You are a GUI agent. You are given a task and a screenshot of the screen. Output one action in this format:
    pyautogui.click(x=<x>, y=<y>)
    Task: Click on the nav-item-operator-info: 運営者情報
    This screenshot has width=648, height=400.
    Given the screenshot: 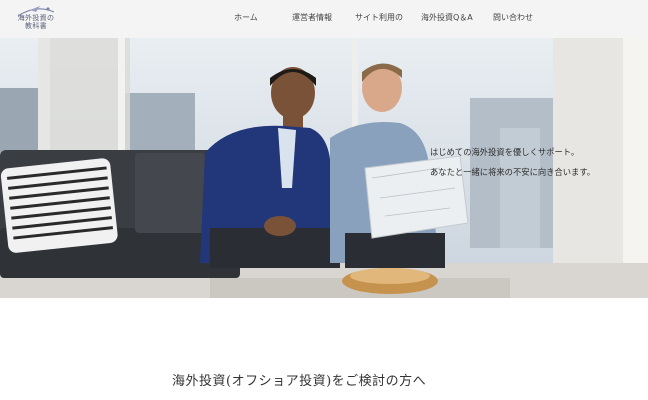 What is the action you would take?
    pyautogui.click(x=312, y=17)
    